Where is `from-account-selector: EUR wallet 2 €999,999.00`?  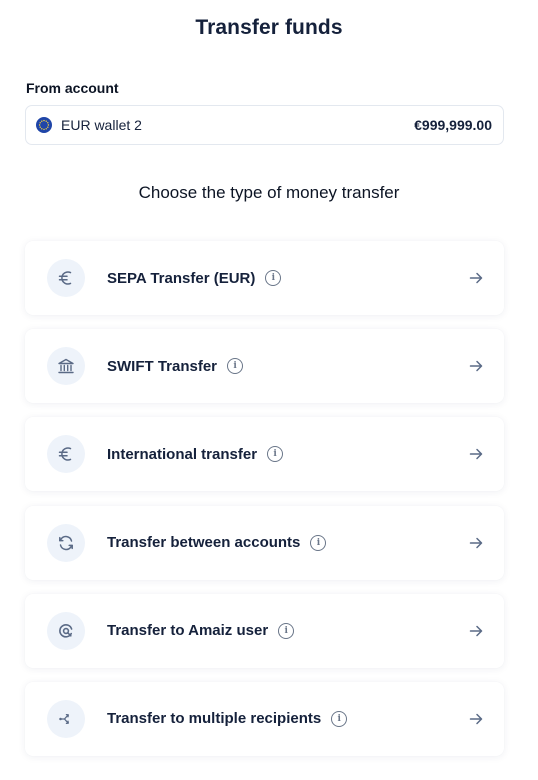
from-account-selector: EUR wallet 2 €999,999.00 is located at coordinates (264, 125).